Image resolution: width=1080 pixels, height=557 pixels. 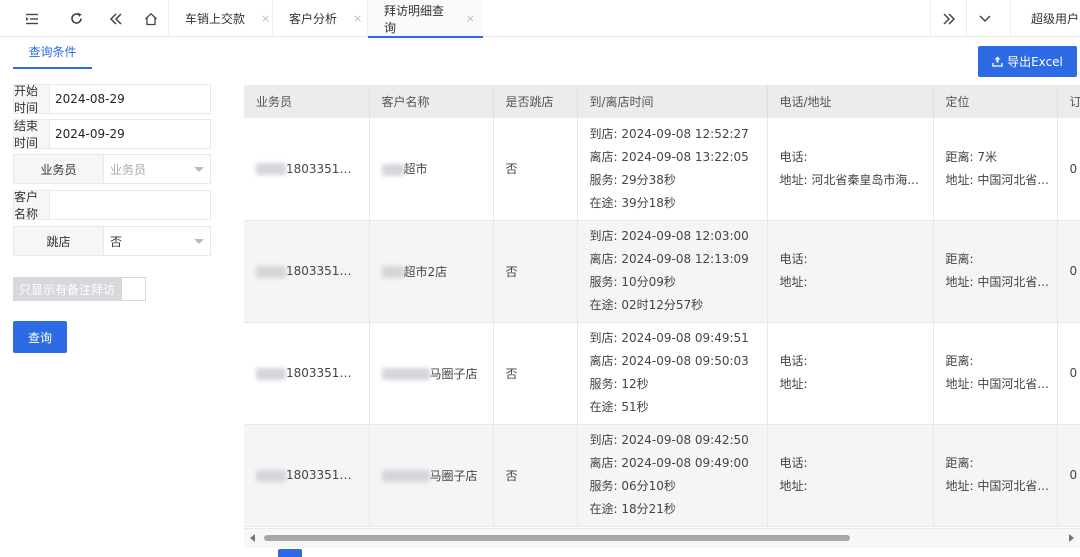 I want to click on col-jump-store: 是否跳店, so click(x=535, y=101).